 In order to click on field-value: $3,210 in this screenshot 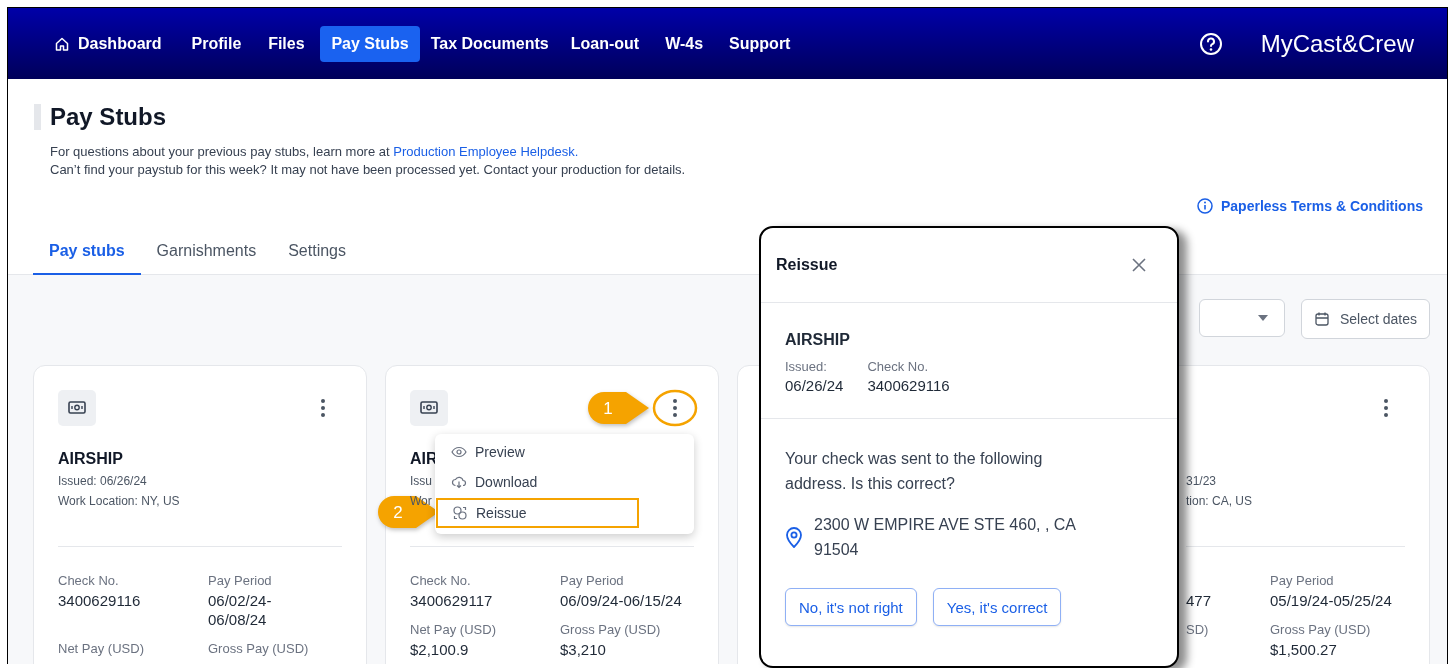, I will do `click(583, 649)`.